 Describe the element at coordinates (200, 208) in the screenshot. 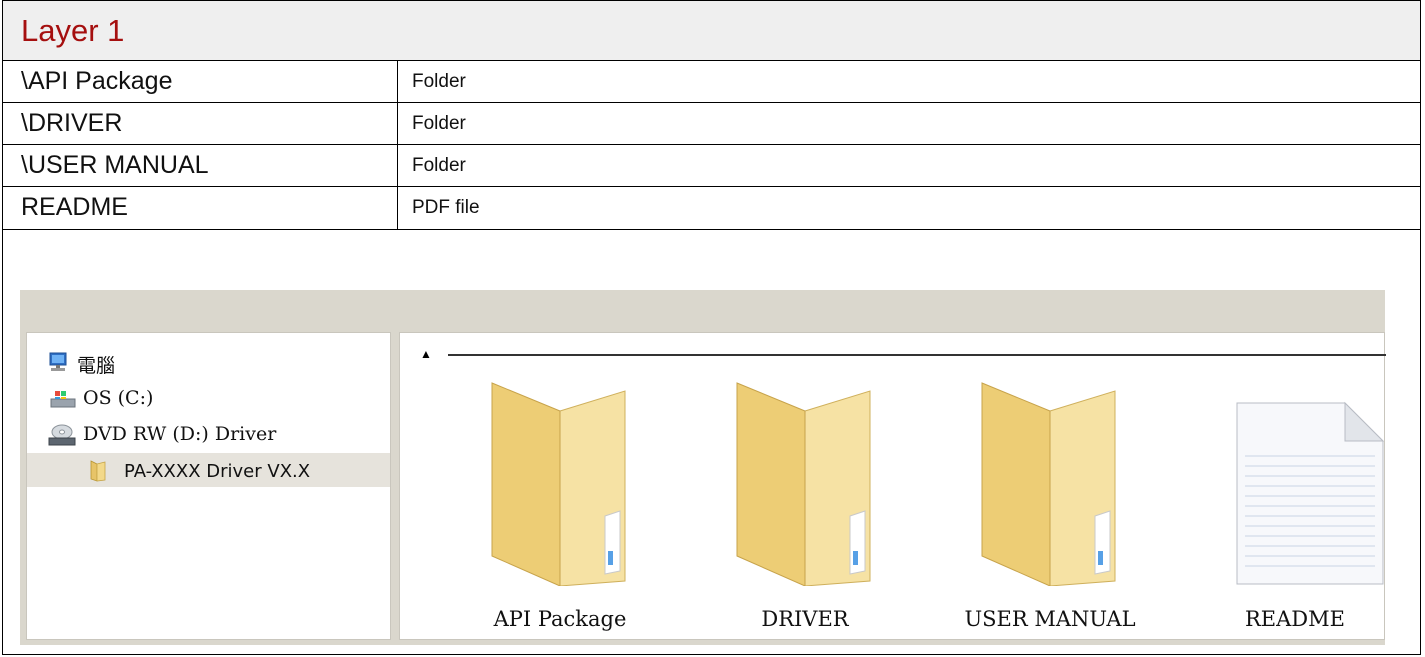

I see `row-name-cell: README` at that location.